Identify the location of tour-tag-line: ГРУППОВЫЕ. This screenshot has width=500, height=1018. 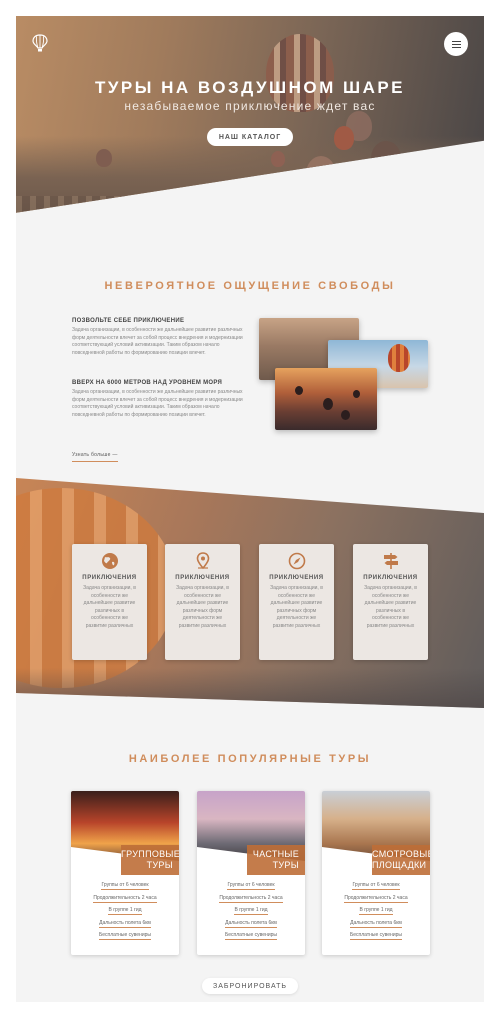
(150, 854).